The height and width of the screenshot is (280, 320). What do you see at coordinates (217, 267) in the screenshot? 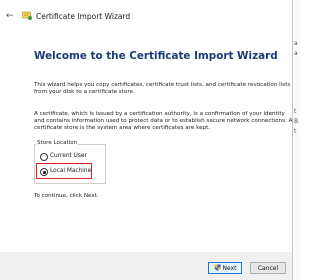
I see `uac-shield-icon` at bounding box center [217, 267].